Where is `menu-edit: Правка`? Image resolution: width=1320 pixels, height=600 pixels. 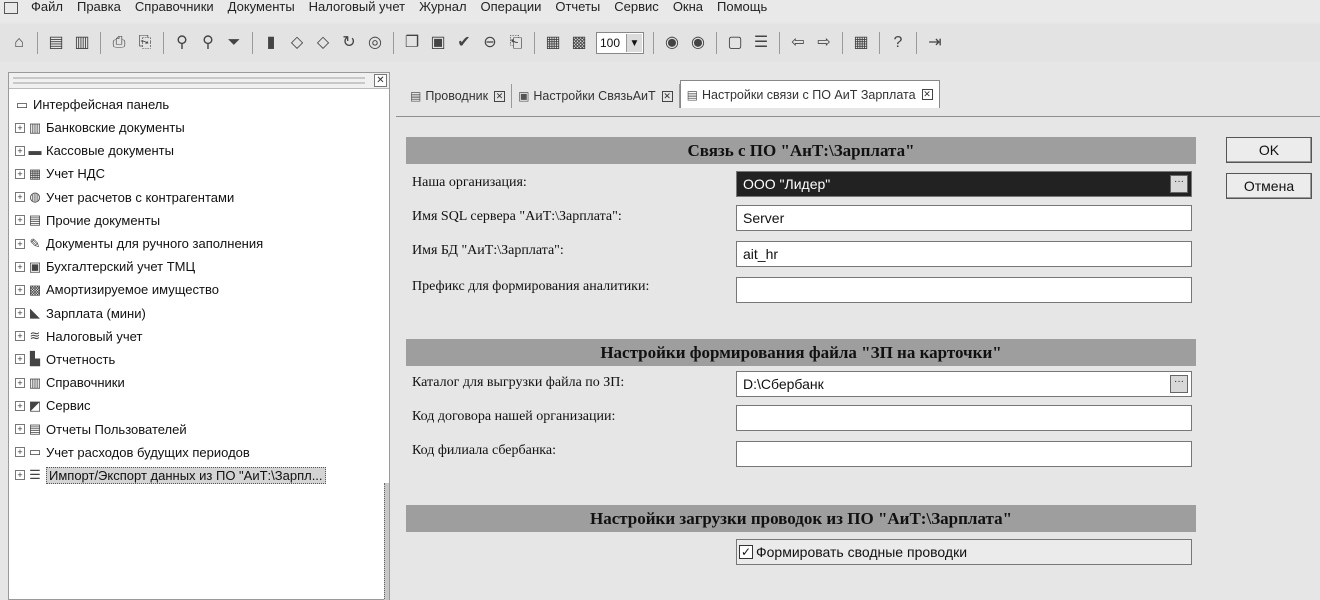 menu-edit: Правка is located at coordinates (99, 7).